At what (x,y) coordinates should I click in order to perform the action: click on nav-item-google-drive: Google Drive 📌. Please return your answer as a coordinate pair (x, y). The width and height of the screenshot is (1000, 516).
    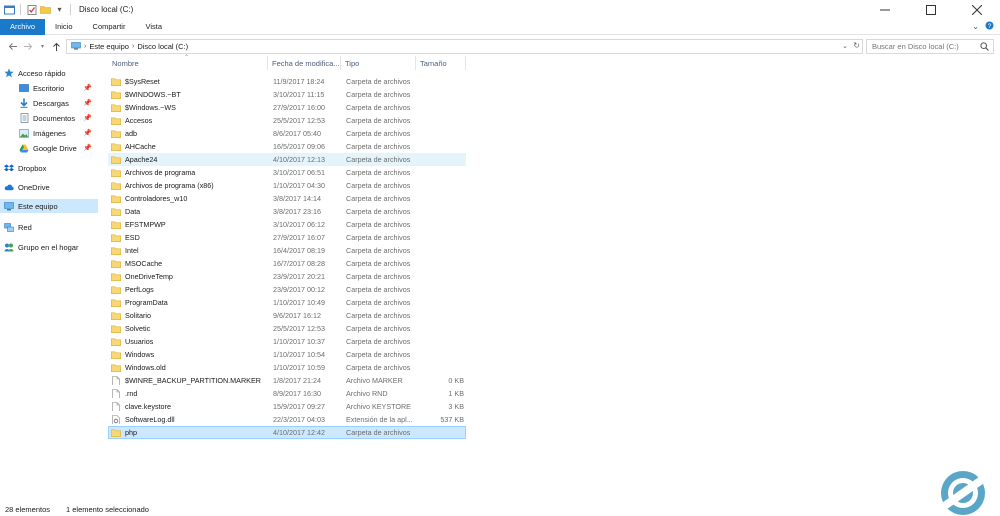
    Looking at the image, I should click on (49, 148).